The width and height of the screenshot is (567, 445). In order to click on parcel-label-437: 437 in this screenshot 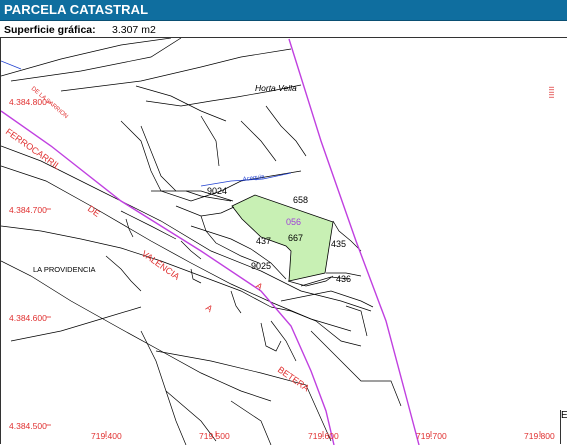, I will do `click(263, 241)`.